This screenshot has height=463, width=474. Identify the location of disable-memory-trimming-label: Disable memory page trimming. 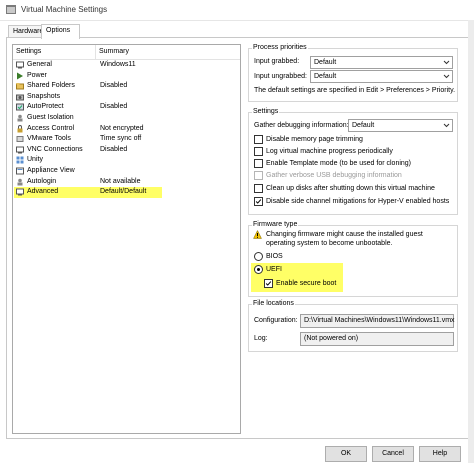
(314, 139).